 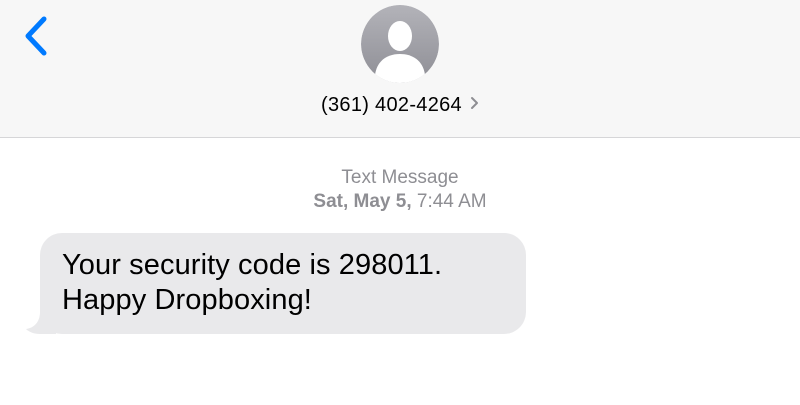 What do you see at coordinates (252, 265) in the screenshot?
I see `message-text-line: Your security code is 298011.` at bounding box center [252, 265].